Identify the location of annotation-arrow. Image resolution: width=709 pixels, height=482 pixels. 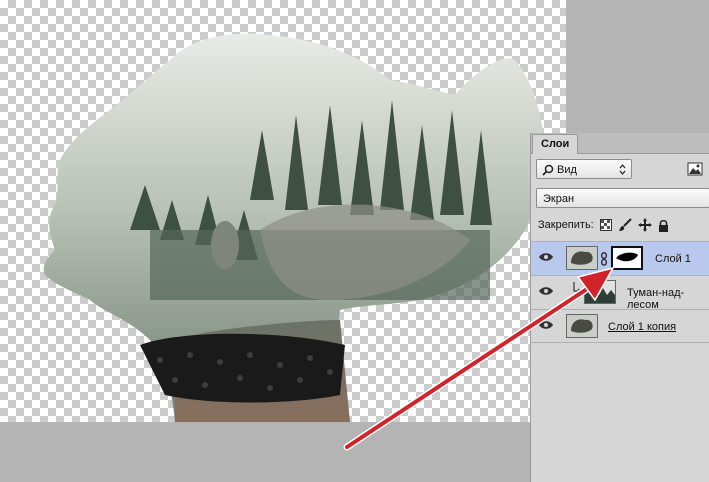
(479, 358).